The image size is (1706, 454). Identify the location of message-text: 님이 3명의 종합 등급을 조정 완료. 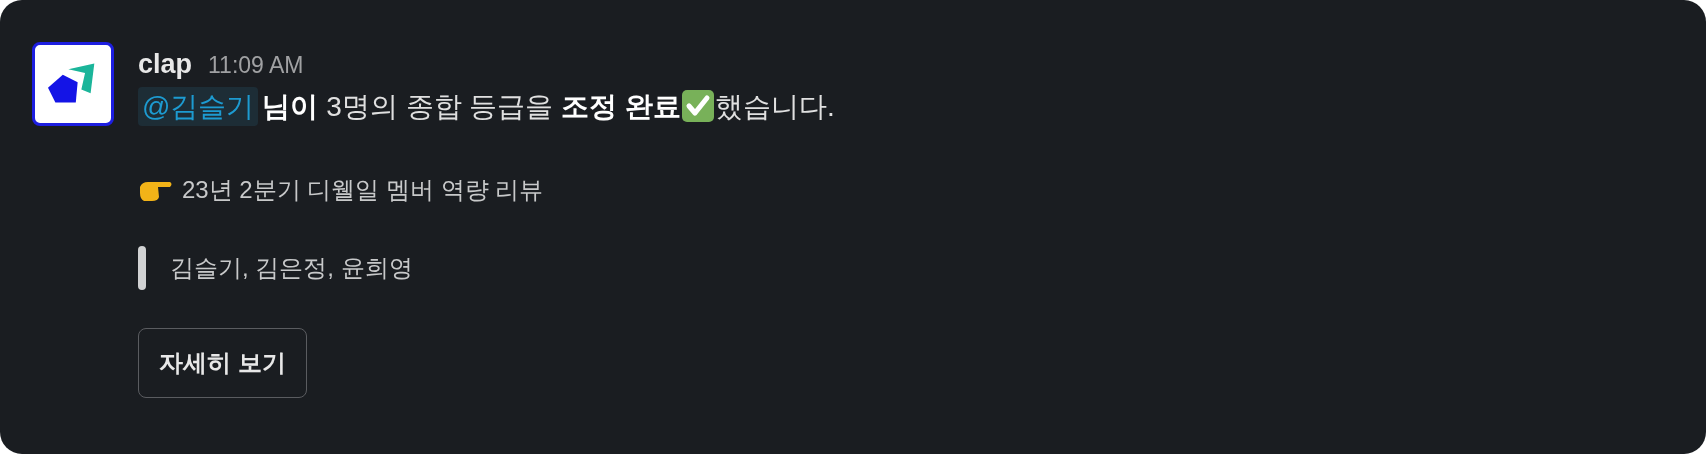
(471, 106).